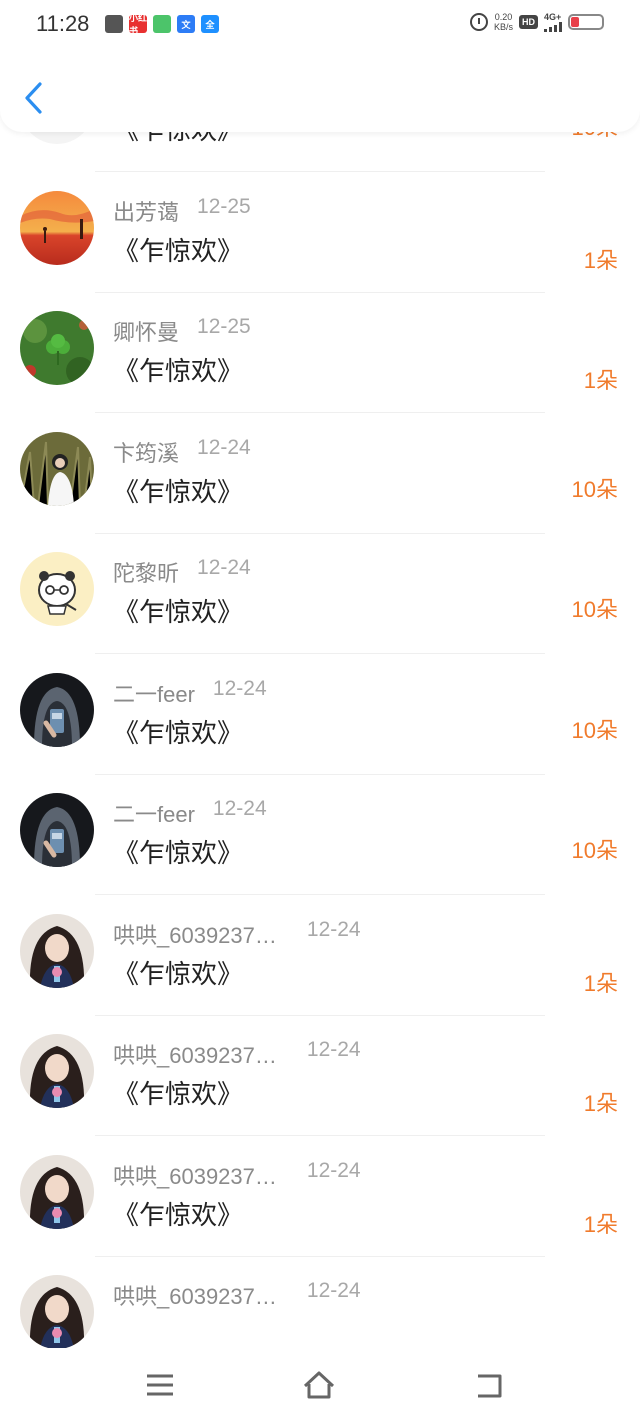  What do you see at coordinates (146, 573) in the screenshot?
I see `sender-name: 陀黎昕` at bounding box center [146, 573].